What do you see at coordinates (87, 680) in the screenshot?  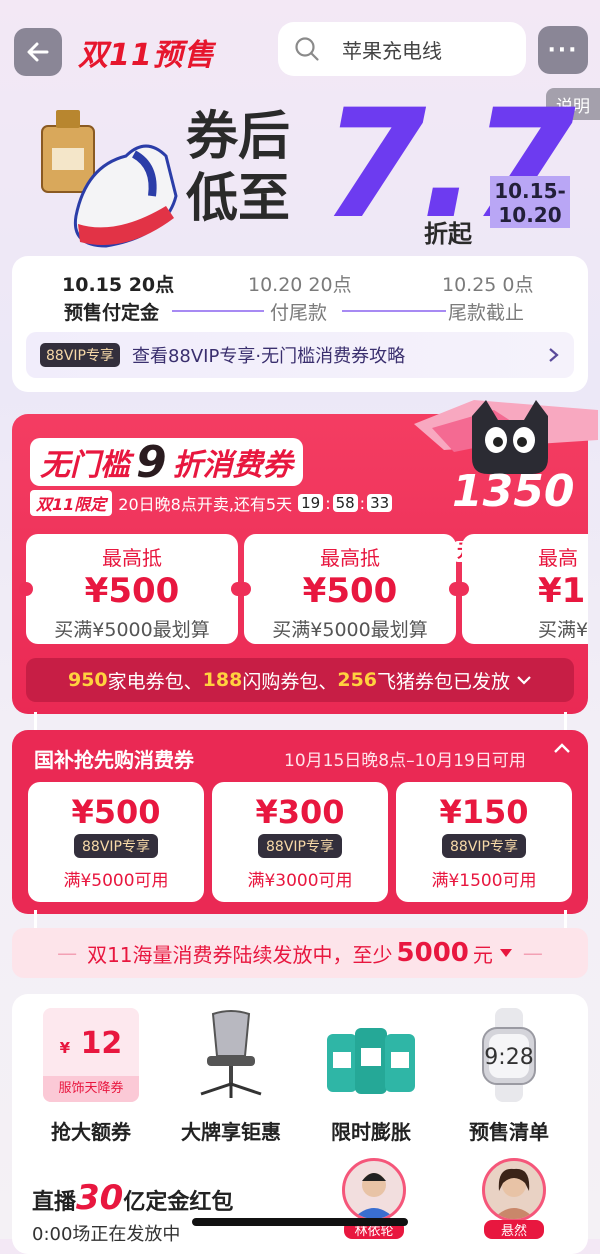 I see `count1: 950` at bounding box center [87, 680].